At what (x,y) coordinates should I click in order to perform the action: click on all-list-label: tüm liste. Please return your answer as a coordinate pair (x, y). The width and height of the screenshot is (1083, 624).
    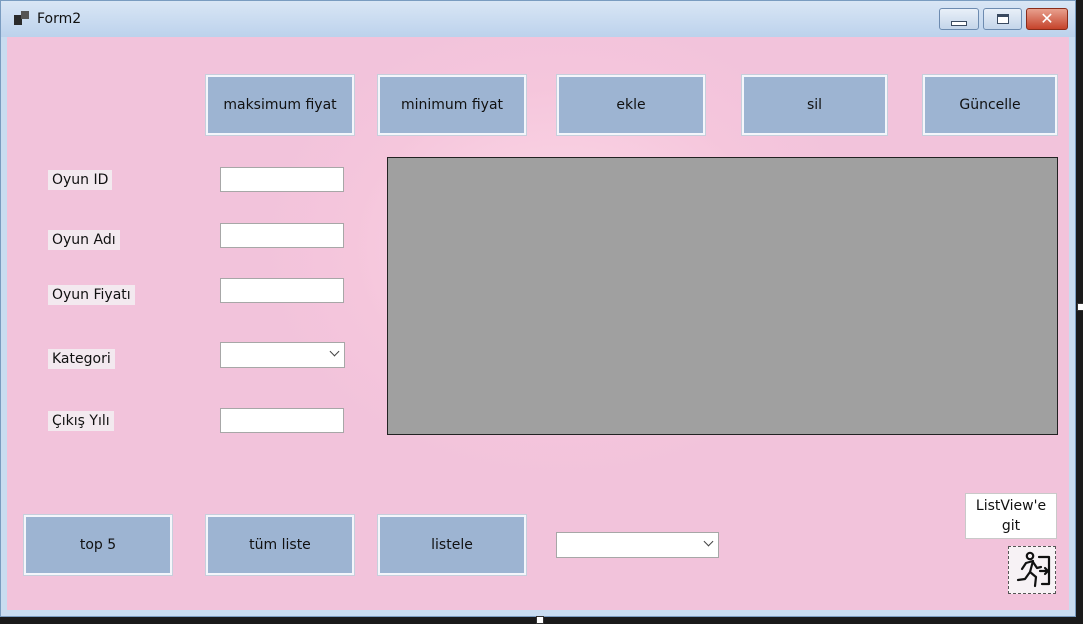
    Looking at the image, I should click on (280, 545).